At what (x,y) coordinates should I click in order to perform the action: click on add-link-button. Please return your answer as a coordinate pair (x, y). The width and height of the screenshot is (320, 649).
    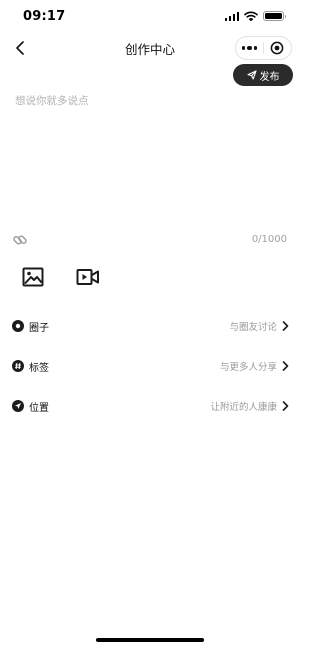
    Looking at the image, I should click on (20, 240).